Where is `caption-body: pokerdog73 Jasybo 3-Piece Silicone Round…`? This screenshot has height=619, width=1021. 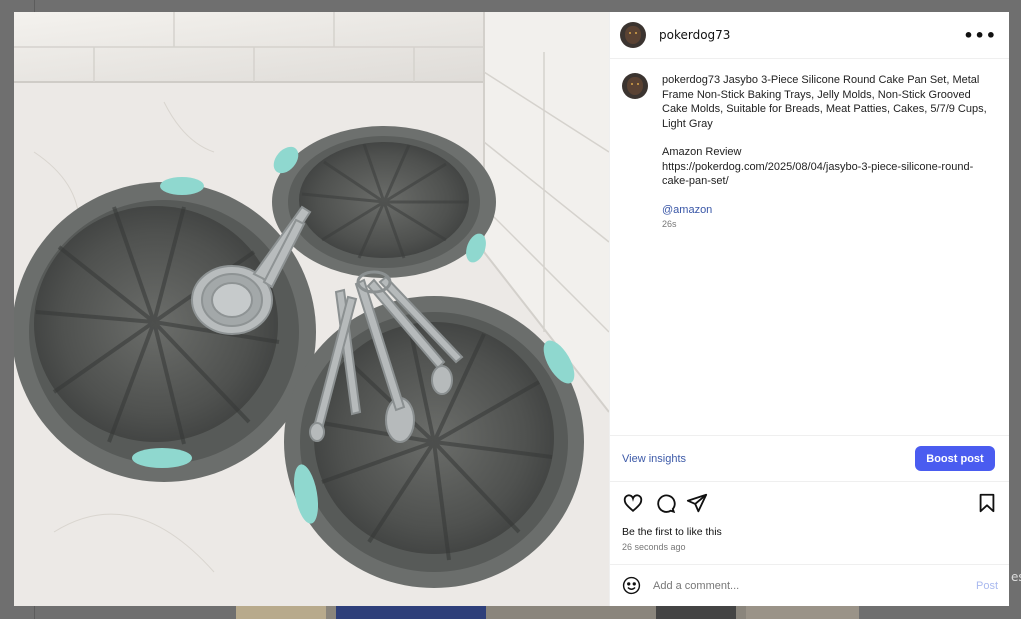 caption-body: pokerdog73 Jasybo 3-Piece Silicone Round… is located at coordinates (826, 152).